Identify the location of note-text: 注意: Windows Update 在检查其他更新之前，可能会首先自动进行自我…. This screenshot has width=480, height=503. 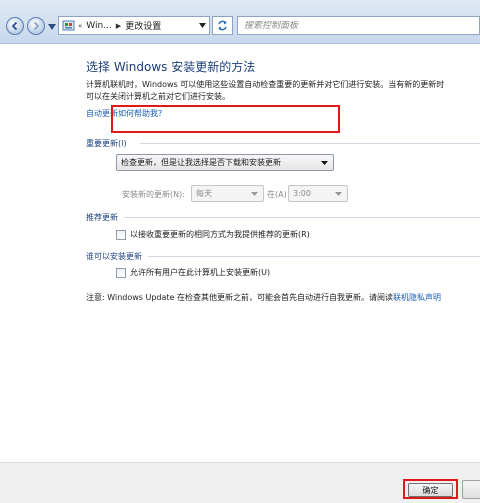
(240, 297).